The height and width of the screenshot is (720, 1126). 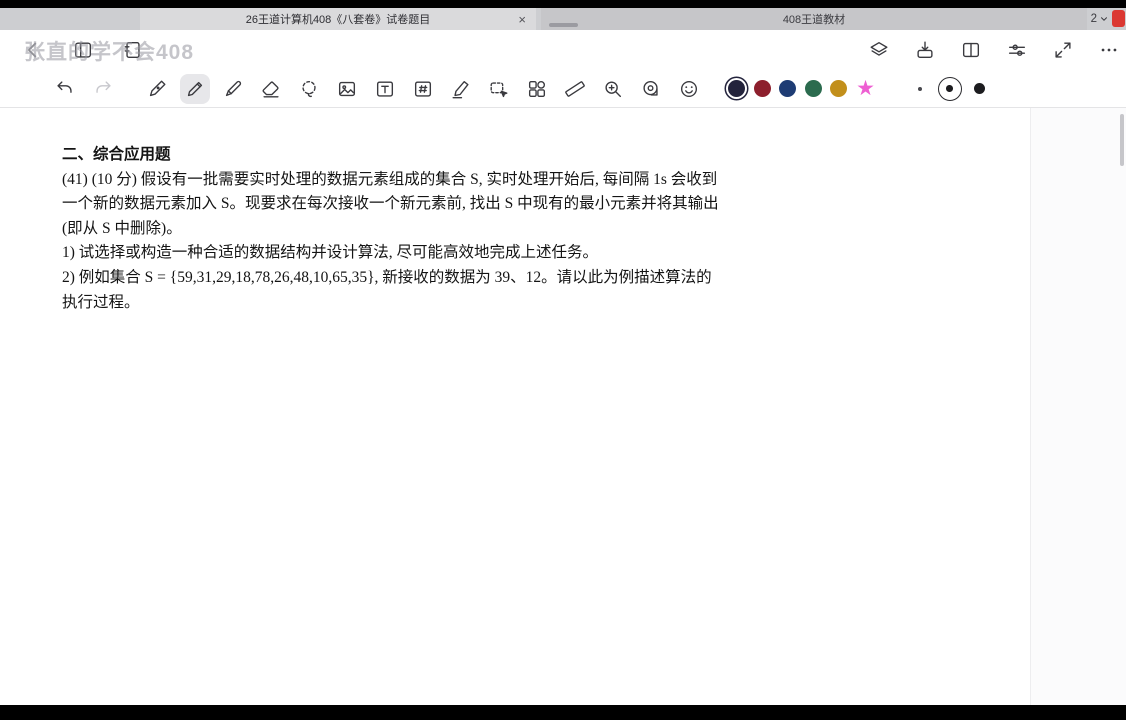 What do you see at coordinates (563, 4) in the screenshot?
I see `top-status-bar` at bounding box center [563, 4].